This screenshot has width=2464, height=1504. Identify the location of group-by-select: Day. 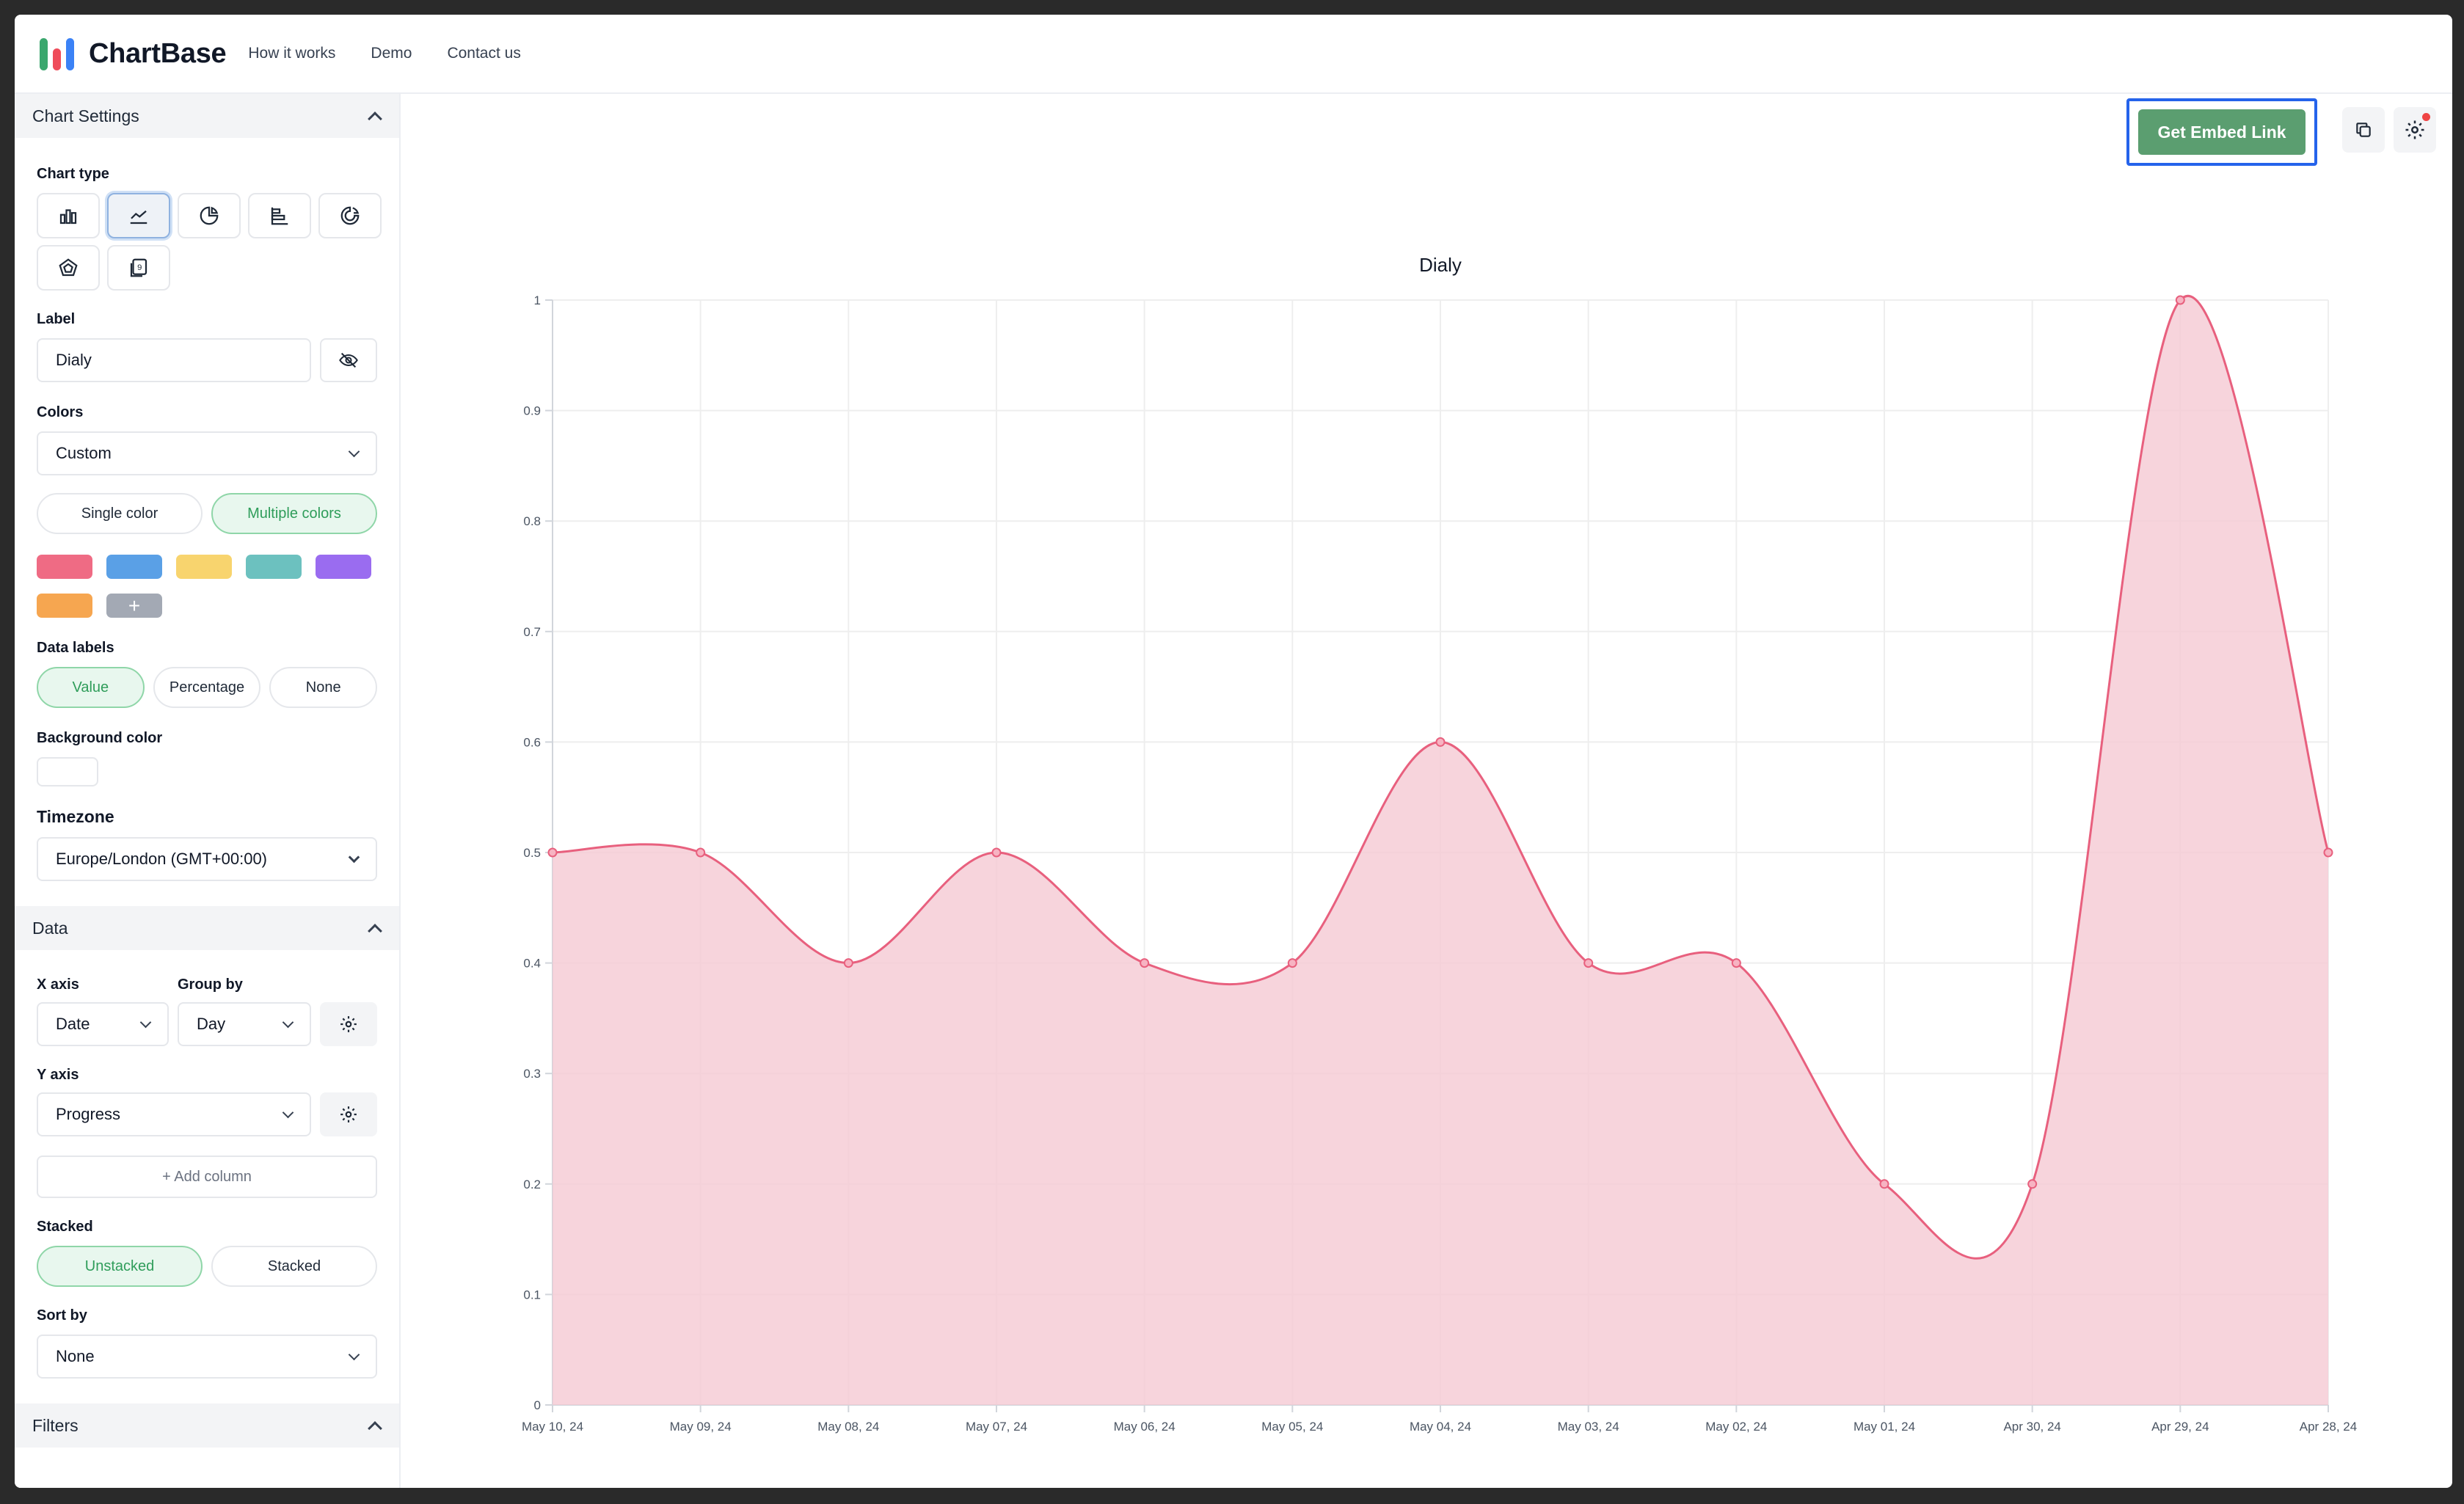
(244, 1024).